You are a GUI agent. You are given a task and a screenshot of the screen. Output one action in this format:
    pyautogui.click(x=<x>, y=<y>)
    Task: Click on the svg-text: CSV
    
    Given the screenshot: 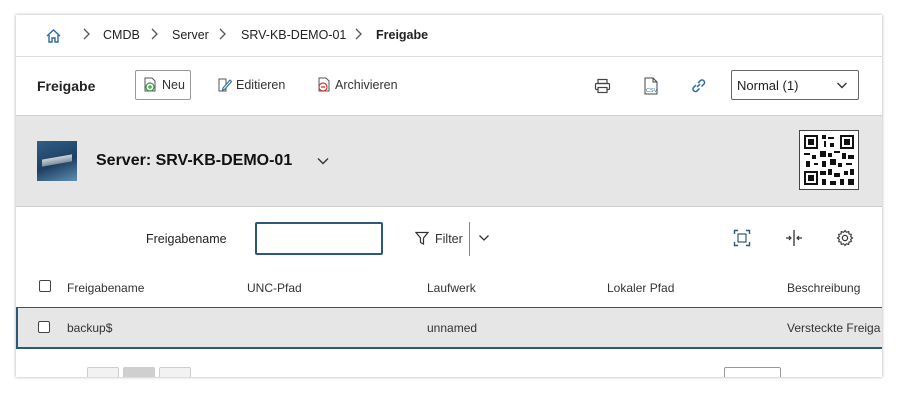 What is the action you would take?
    pyautogui.click(x=652, y=91)
    